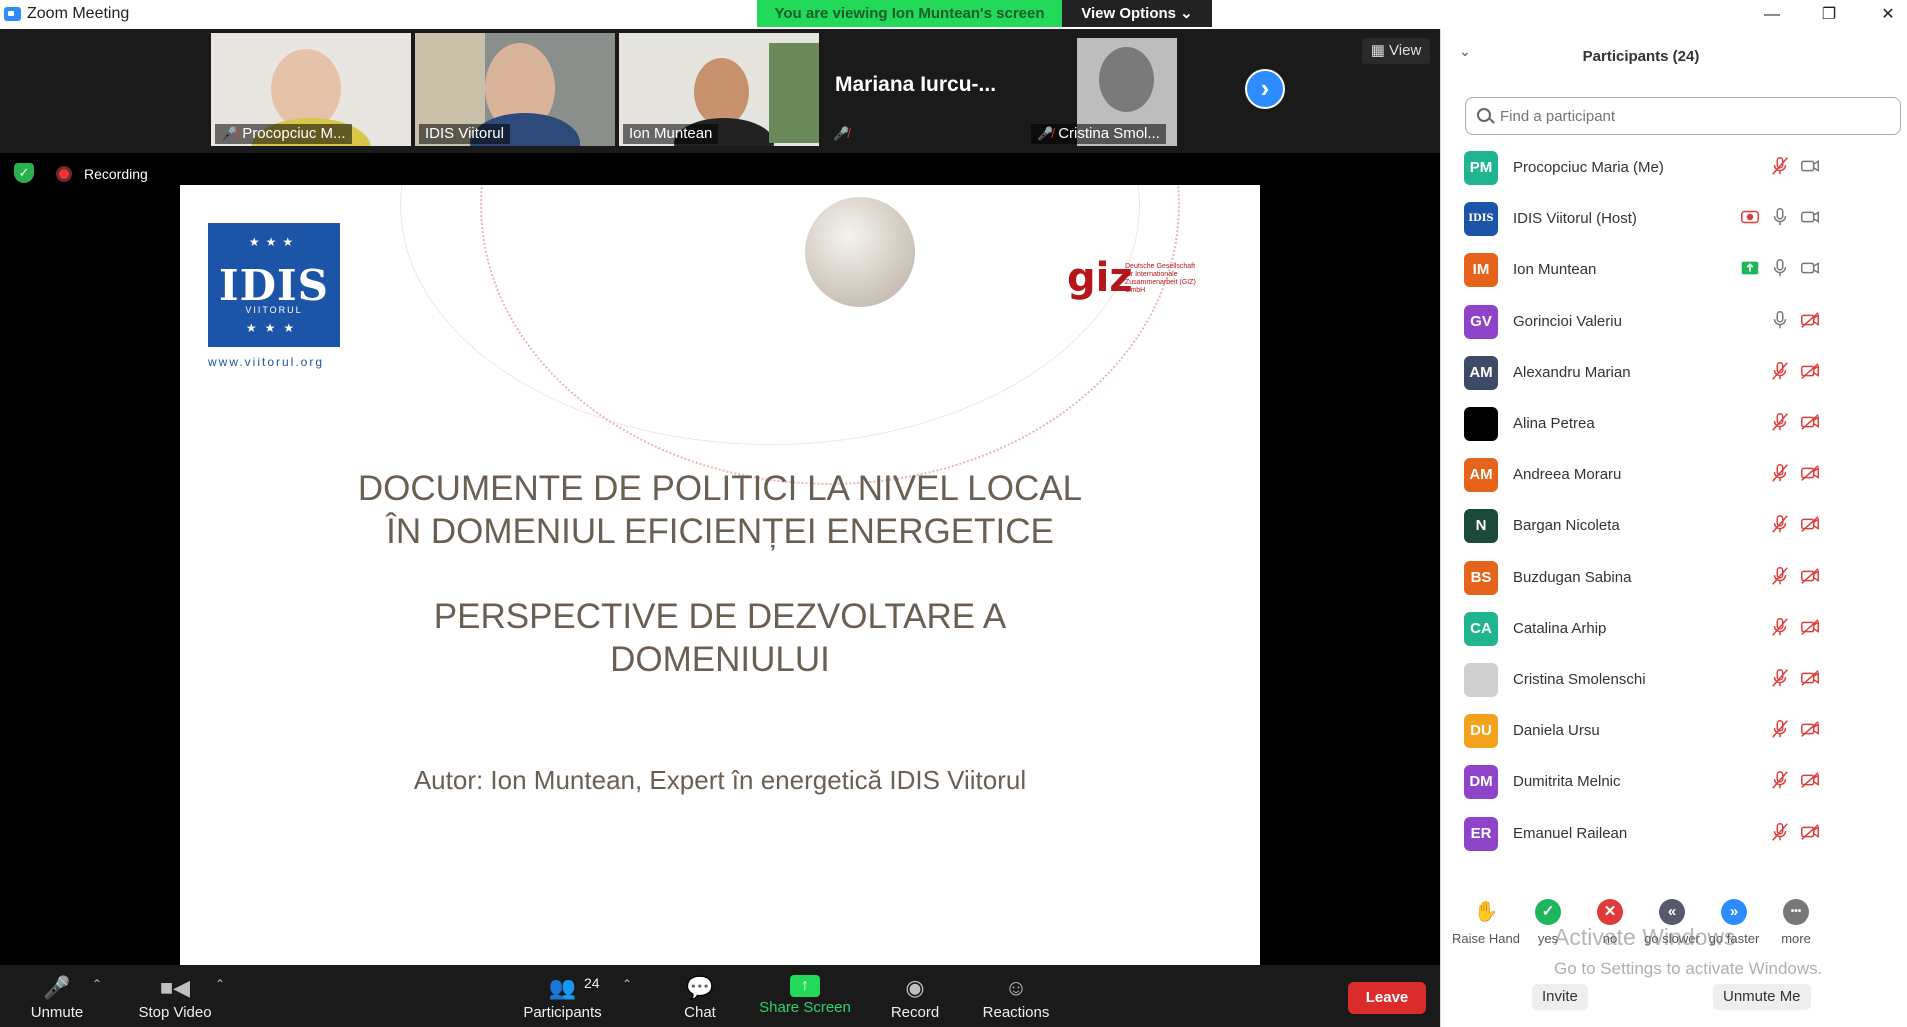 This screenshot has width=1907, height=1027. Describe the element at coordinates (1484, 115) in the screenshot. I see `search-icon` at that location.